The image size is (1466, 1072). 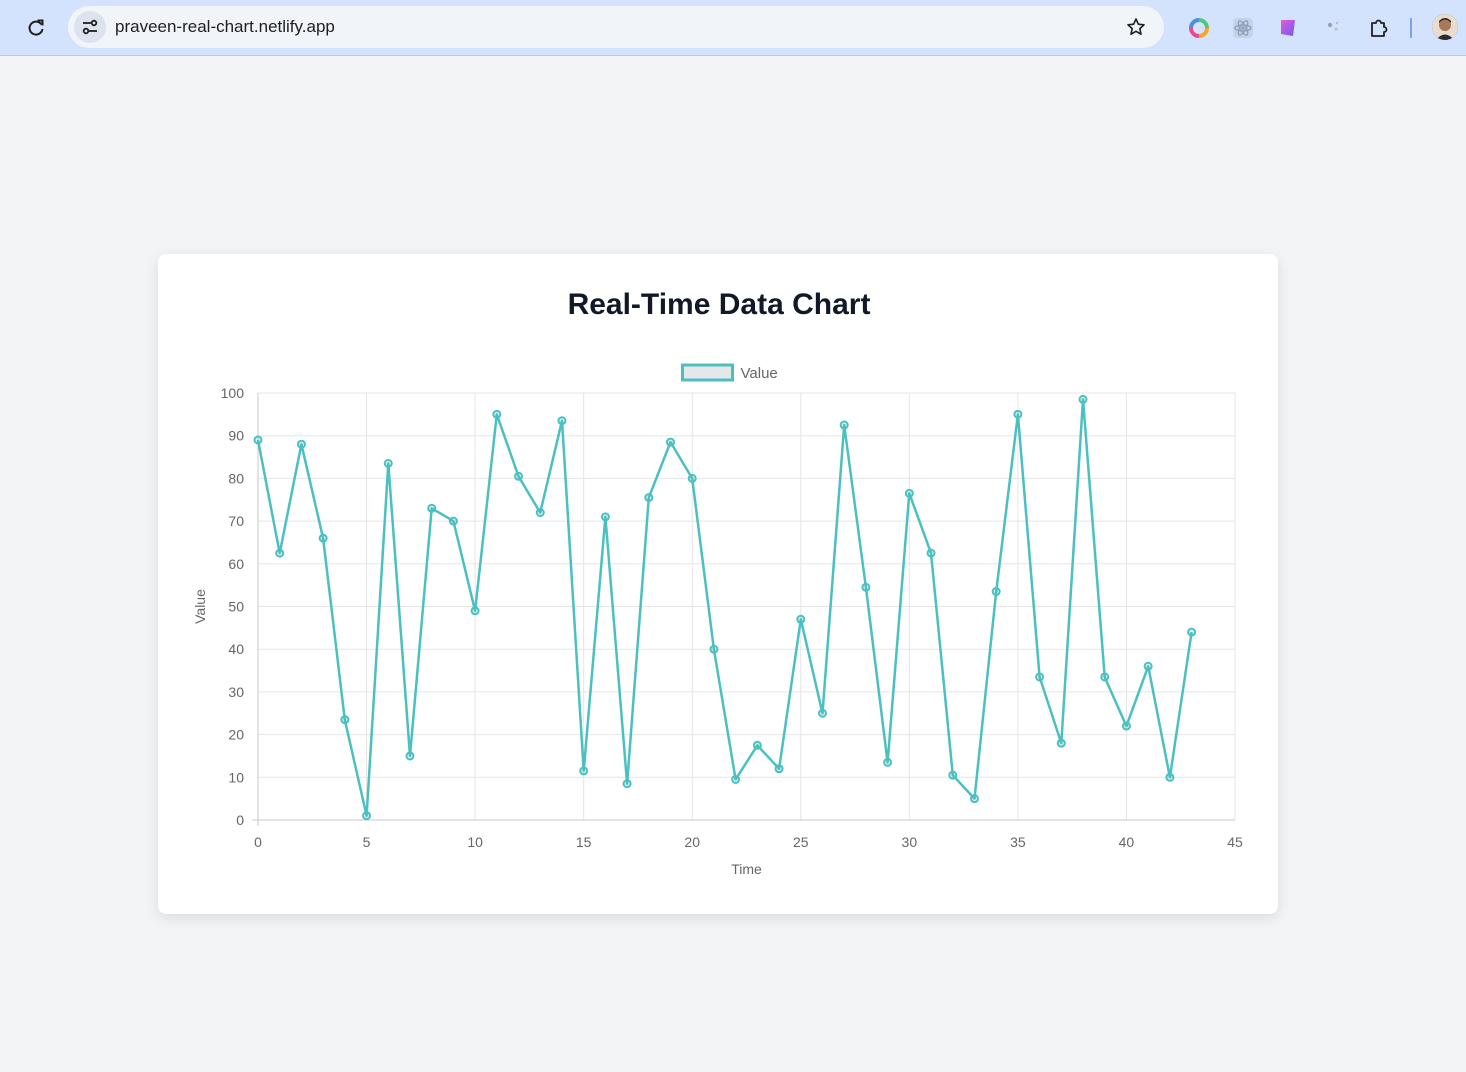 I want to click on url-text: praveen-real-chart.netlify.app, so click(x=225, y=27).